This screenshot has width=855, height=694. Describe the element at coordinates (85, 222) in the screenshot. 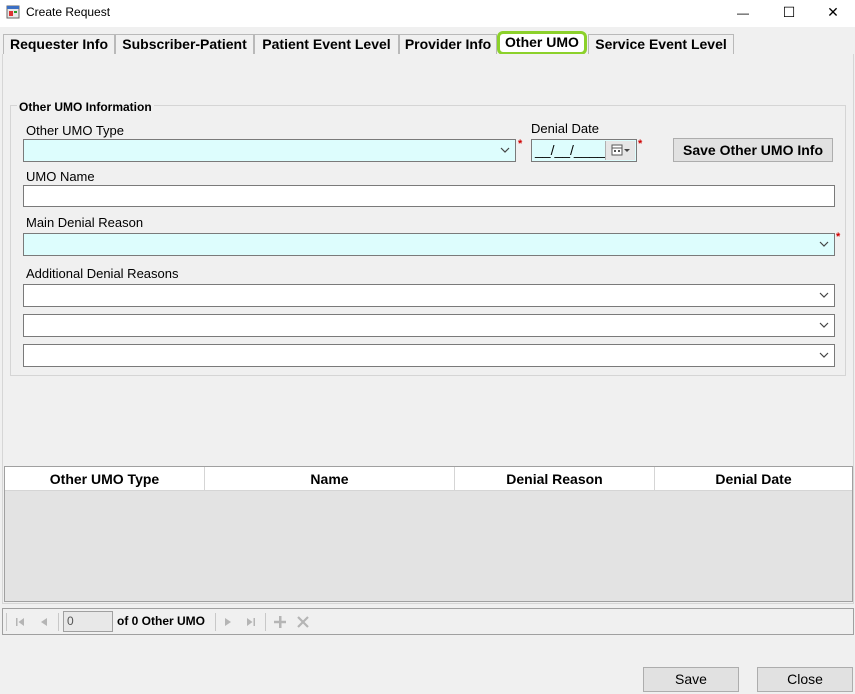

I see `main-denial-reason-label: Main Denial Reason` at that location.